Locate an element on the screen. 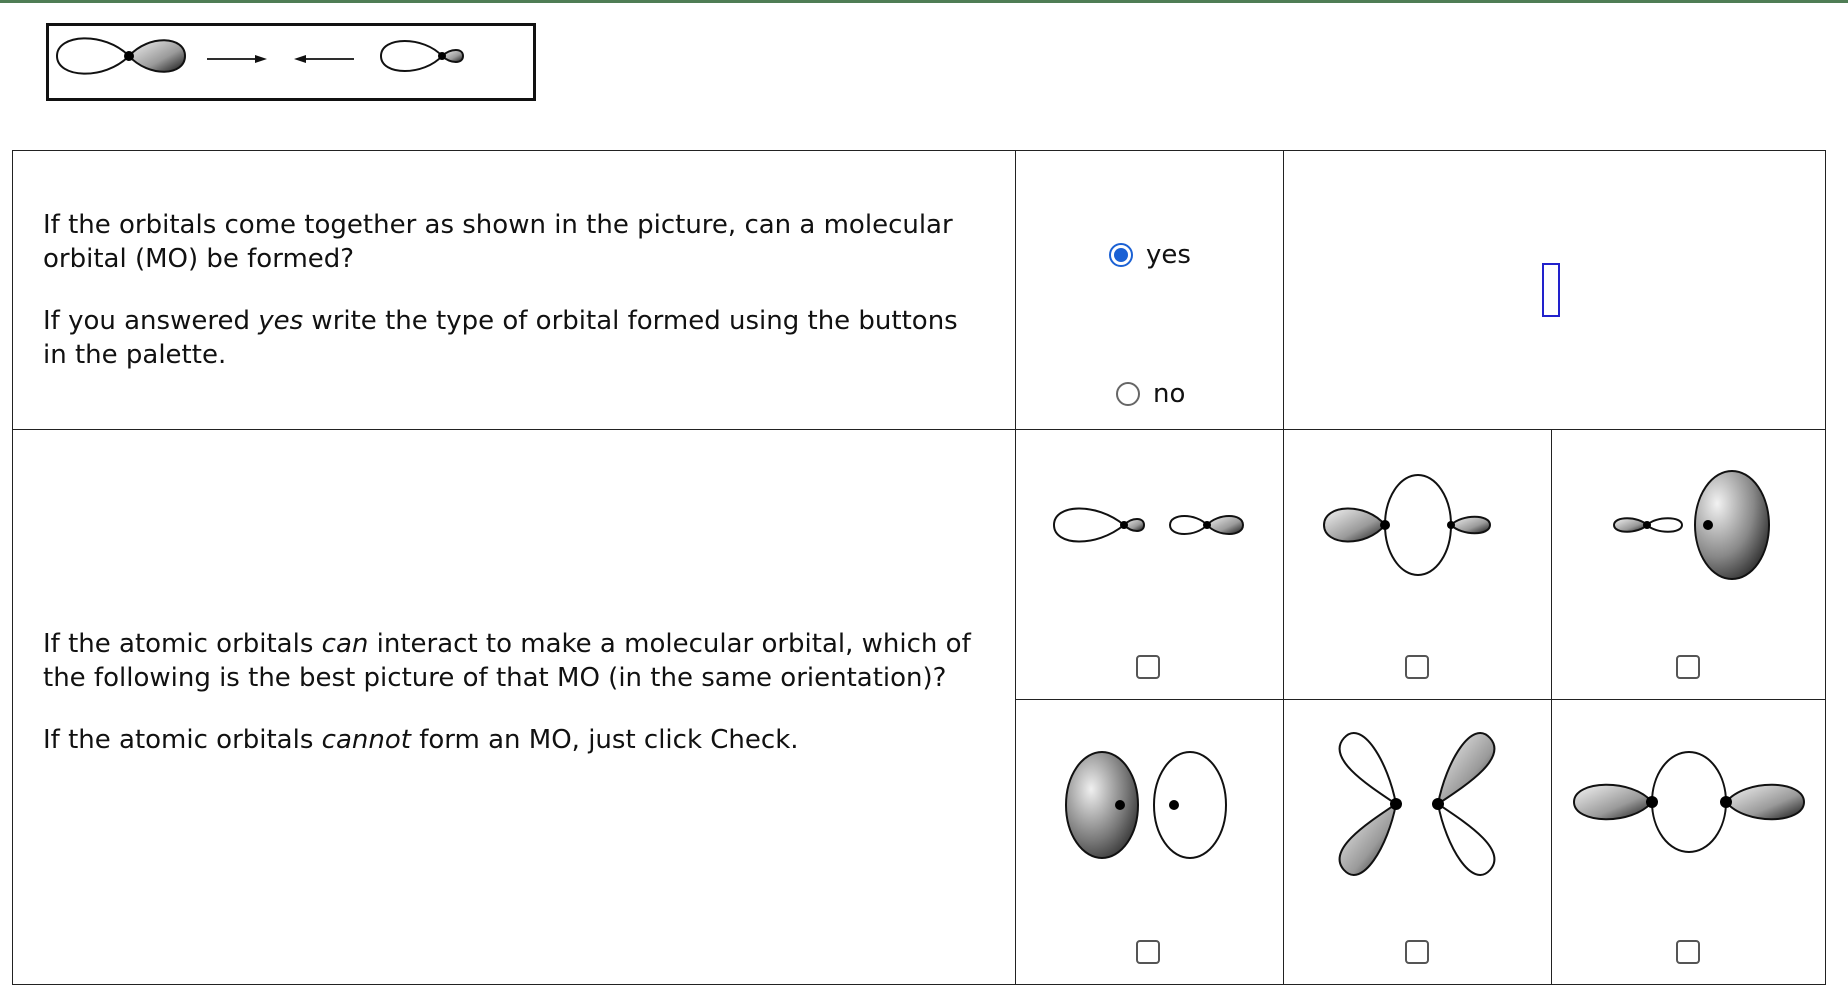 This screenshot has height=1004, width=1848. radio-yes-label: yes is located at coordinates (1168, 255).